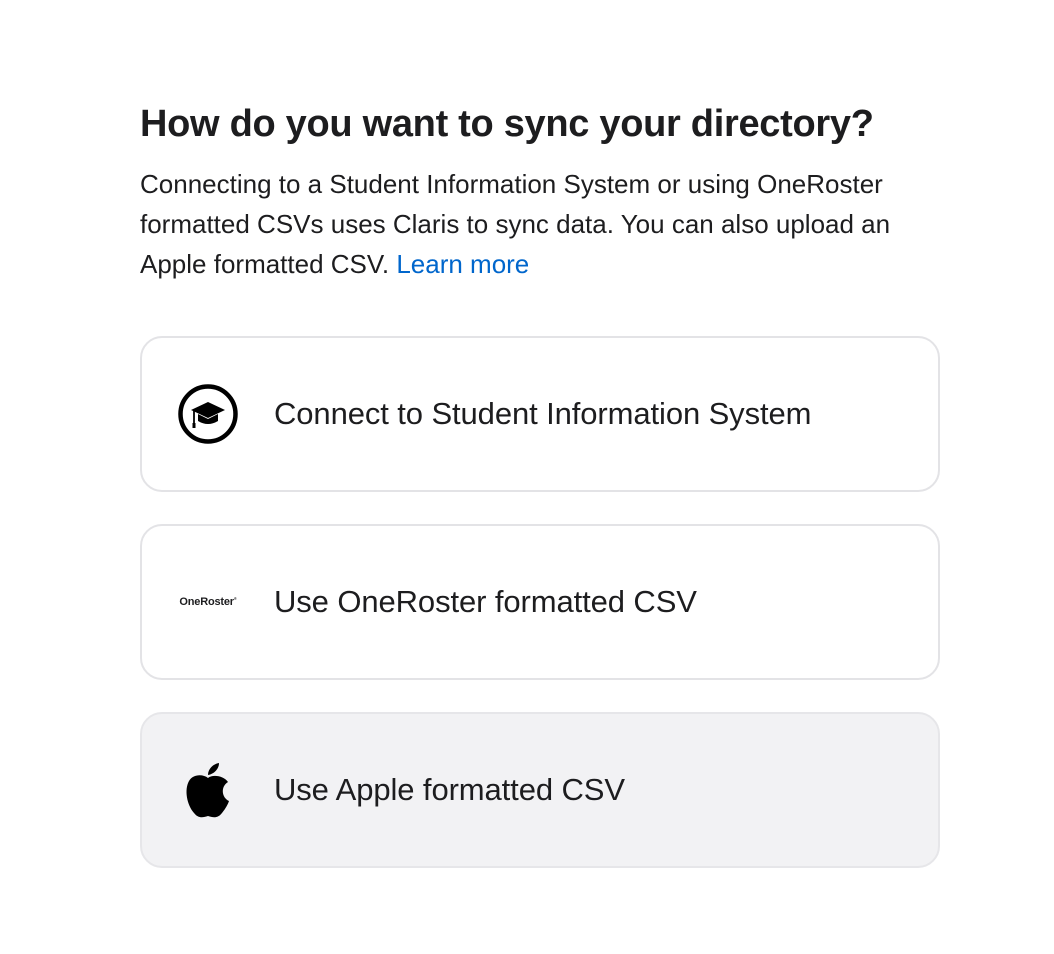 This screenshot has width=1054, height=954. What do you see at coordinates (507, 124) in the screenshot?
I see `page-title: How do you want to sync your directory?` at bounding box center [507, 124].